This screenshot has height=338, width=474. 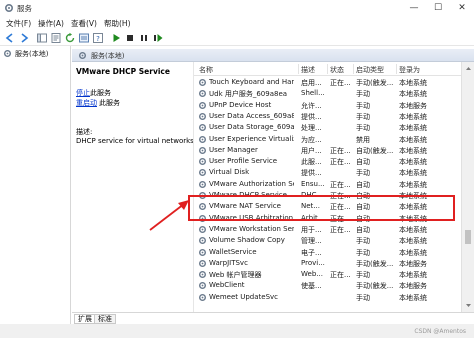 I want to click on service-name: User Profile Service, so click(x=243, y=161).